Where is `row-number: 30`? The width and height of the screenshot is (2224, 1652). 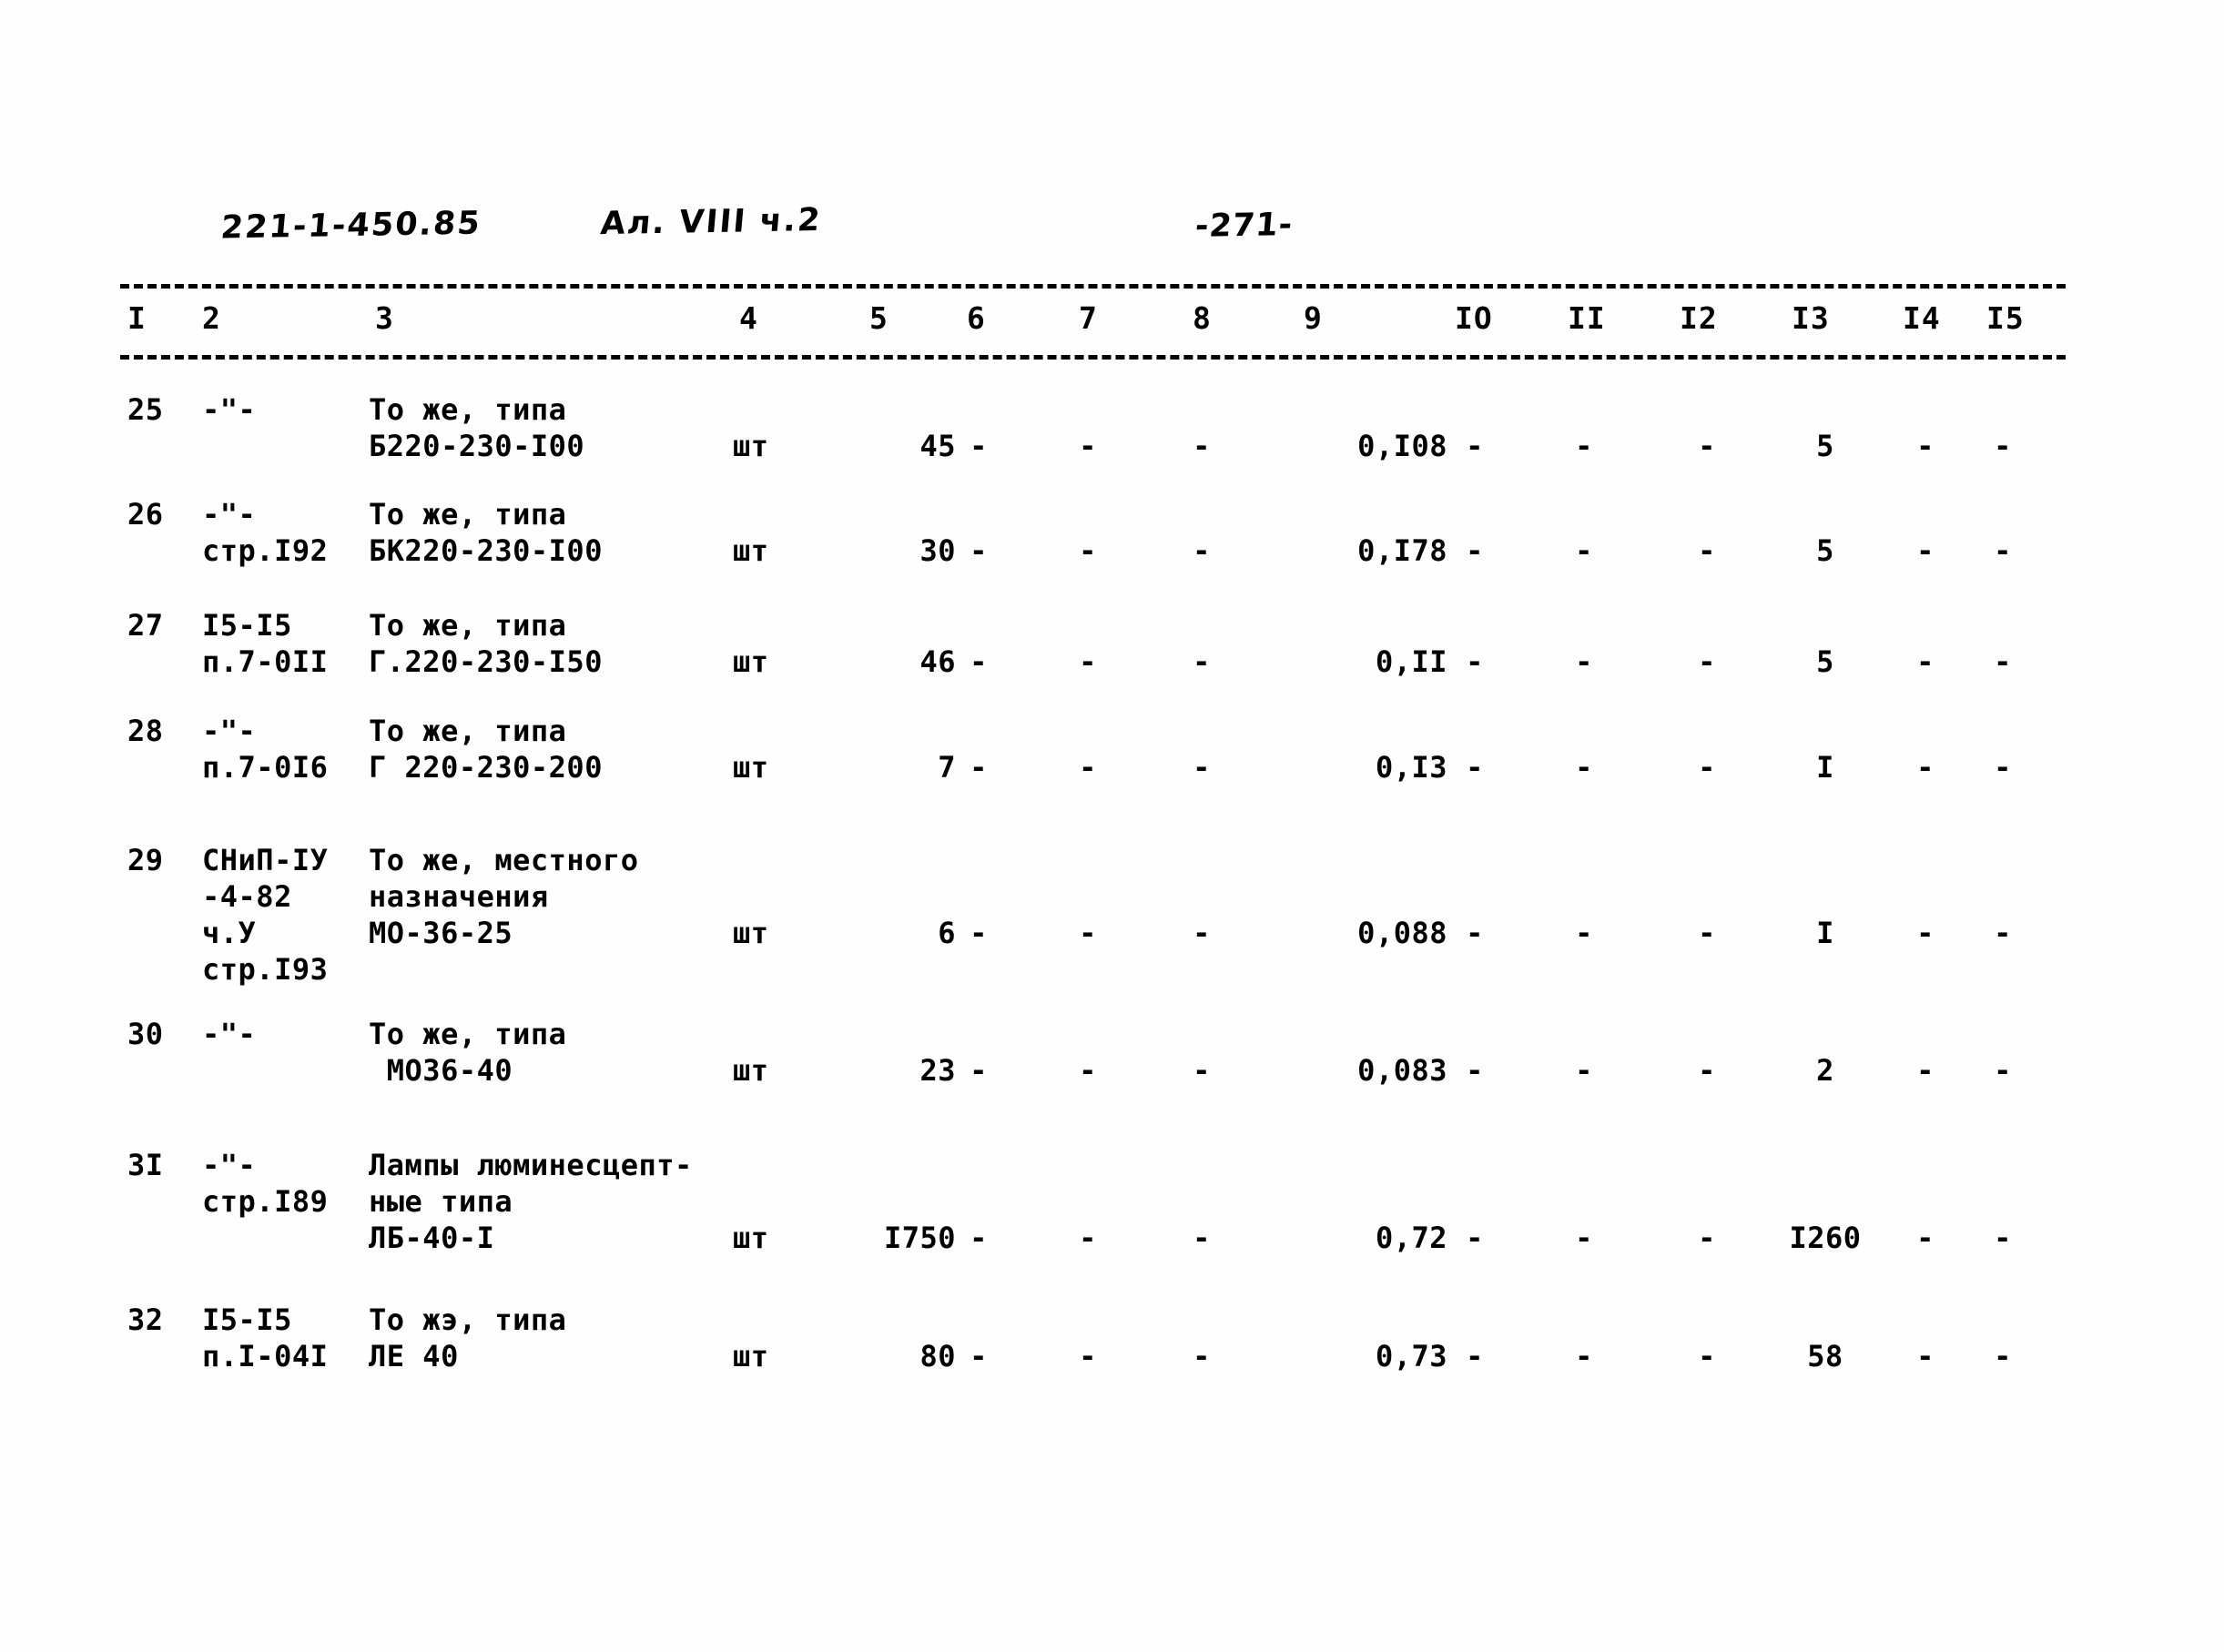 row-number: 30 is located at coordinates (145, 1034).